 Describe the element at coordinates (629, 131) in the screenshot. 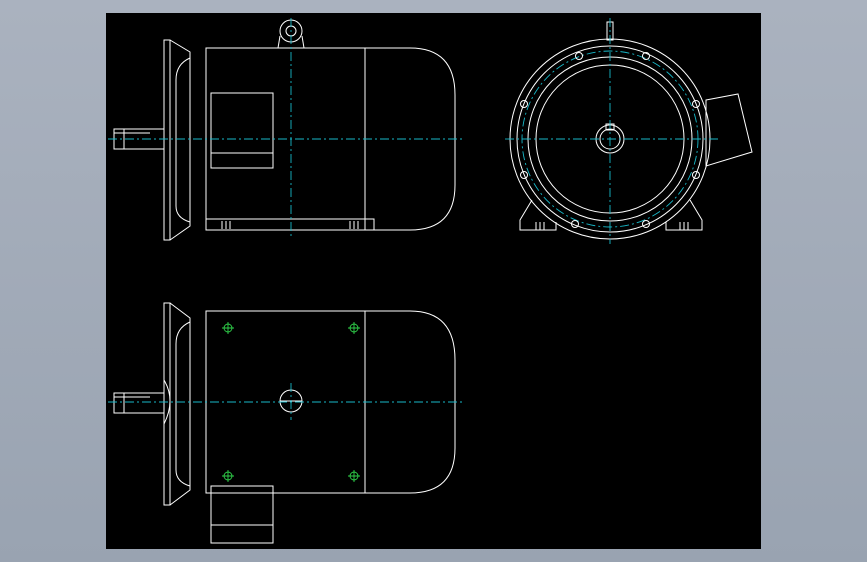

I see `end-view` at that location.